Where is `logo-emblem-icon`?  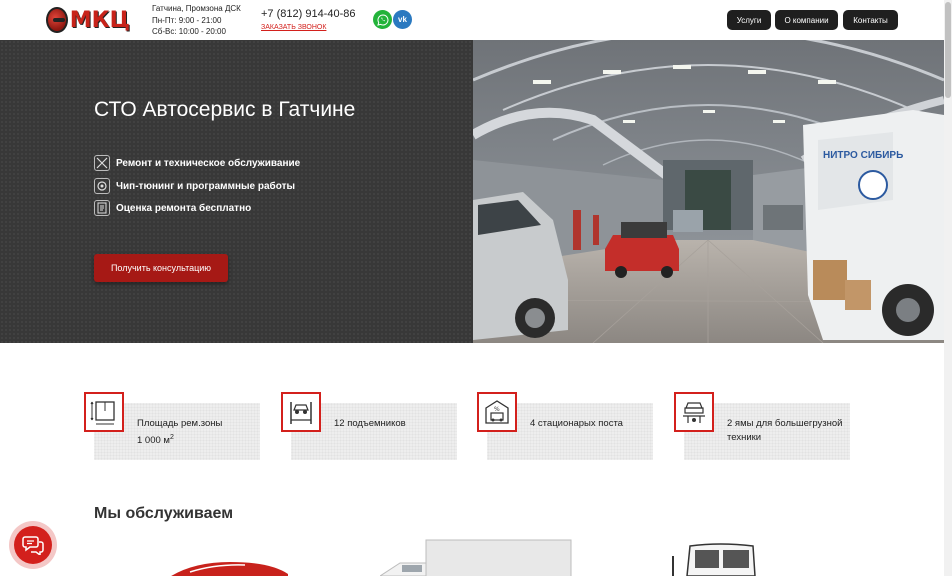 logo-emblem-icon is located at coordinates (57, 20).